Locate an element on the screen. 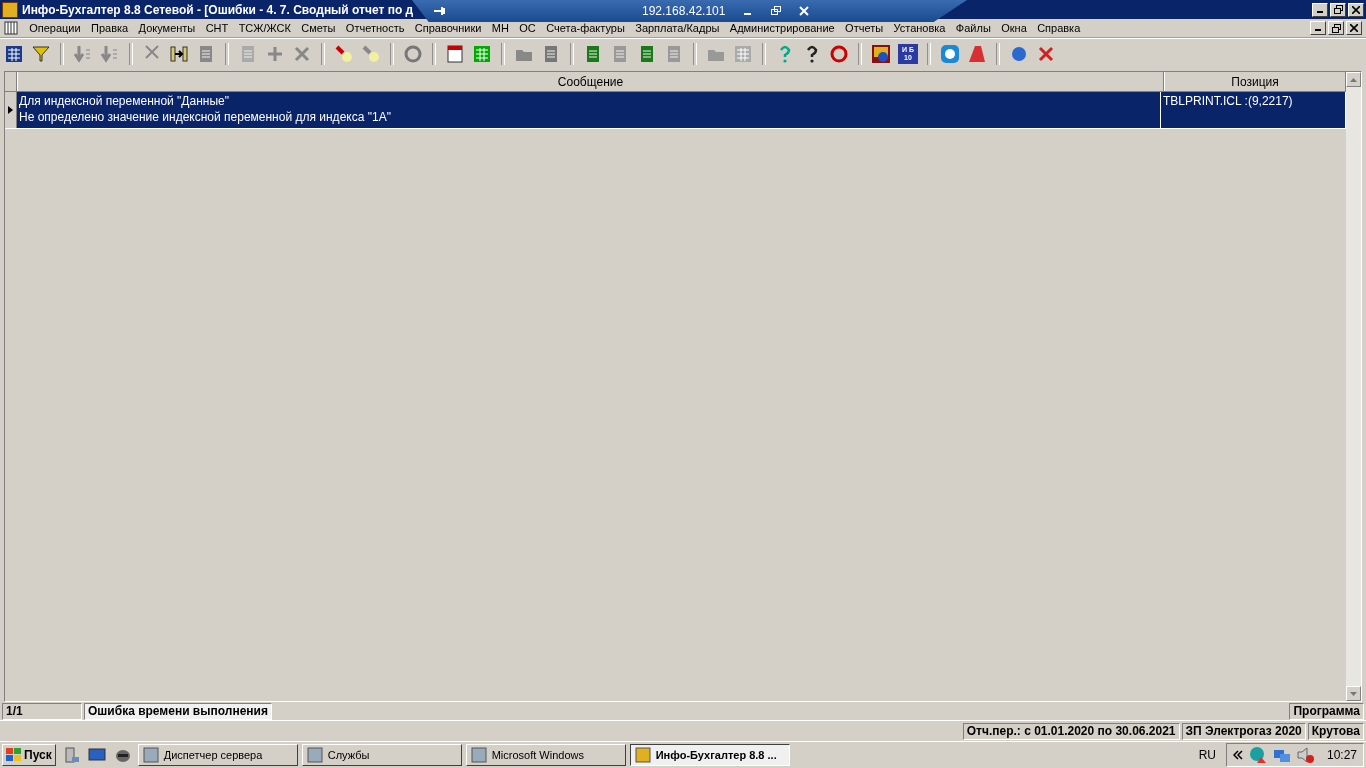 This screenshot has width=1366, height=768. menu-item: ОС is located at coordinates (527, 28).